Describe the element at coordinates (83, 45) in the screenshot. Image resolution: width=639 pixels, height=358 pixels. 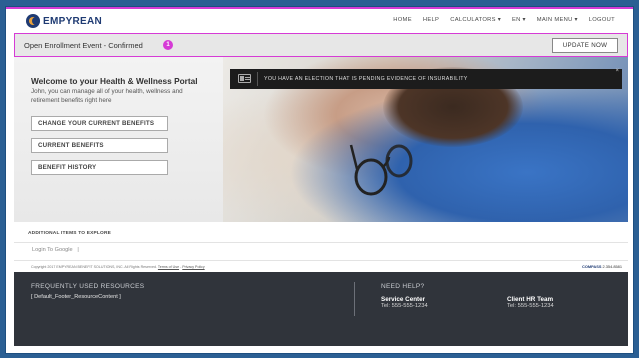
I see `enrollment-text: Open Enrollment Event - Confirmed` at that location.